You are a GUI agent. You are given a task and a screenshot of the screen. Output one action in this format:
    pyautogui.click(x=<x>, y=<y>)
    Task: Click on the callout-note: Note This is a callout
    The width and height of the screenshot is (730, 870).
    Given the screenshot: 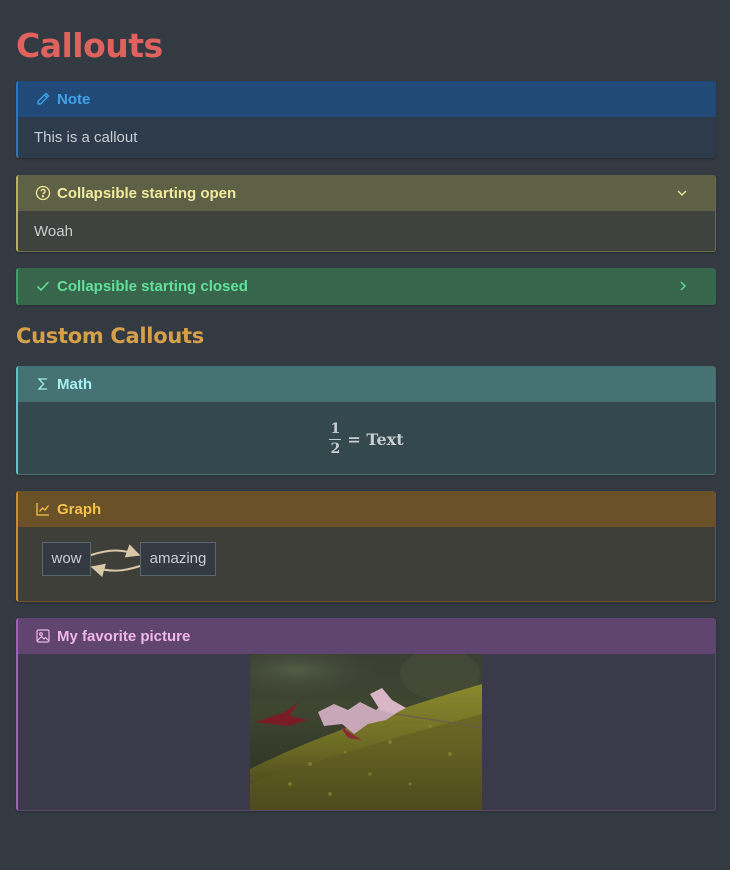 What is the action you would take?
    pyautogui.click(x=366, y=119)
    